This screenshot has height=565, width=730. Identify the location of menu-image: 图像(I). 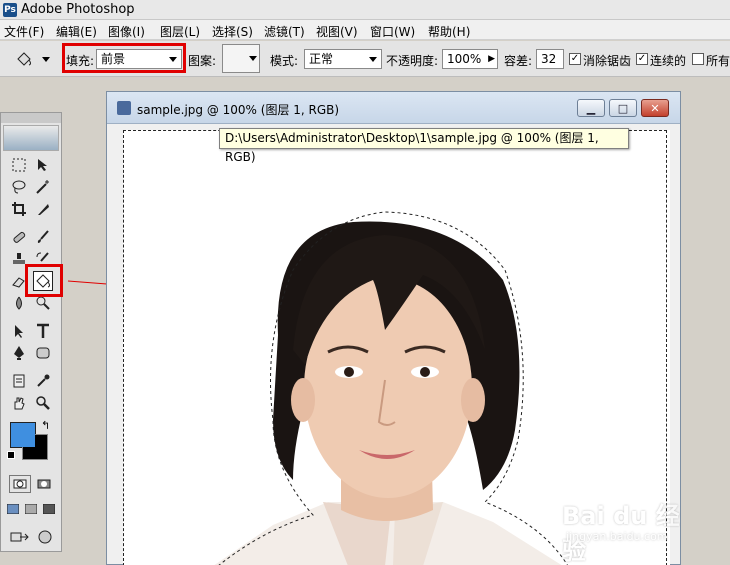
(126, 31).